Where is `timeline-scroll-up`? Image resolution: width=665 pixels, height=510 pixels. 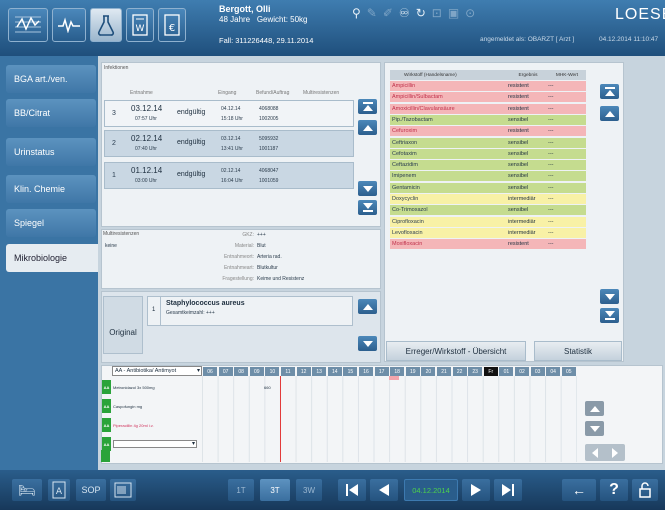
timeline-scroll-up is located at coordinates (594, 408).